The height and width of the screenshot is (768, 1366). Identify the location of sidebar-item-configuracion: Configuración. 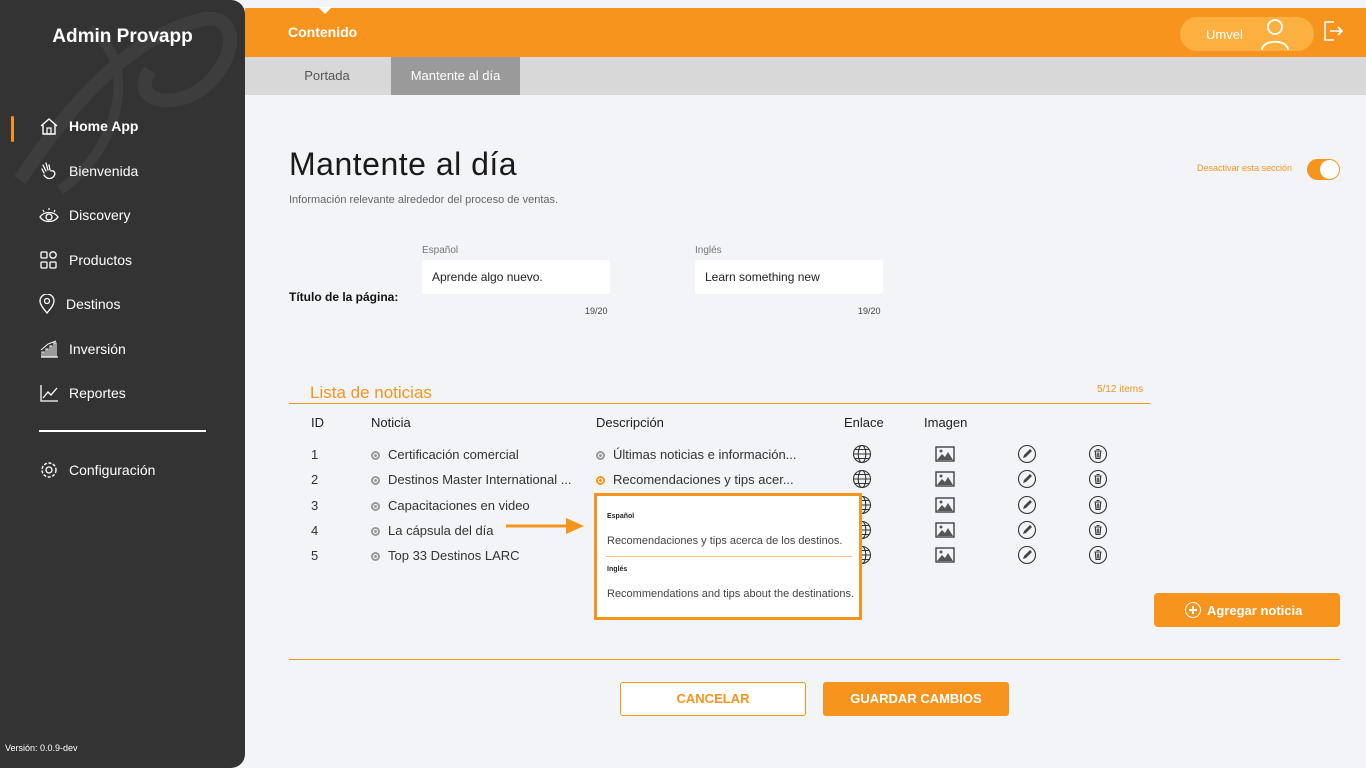
(96, 470).